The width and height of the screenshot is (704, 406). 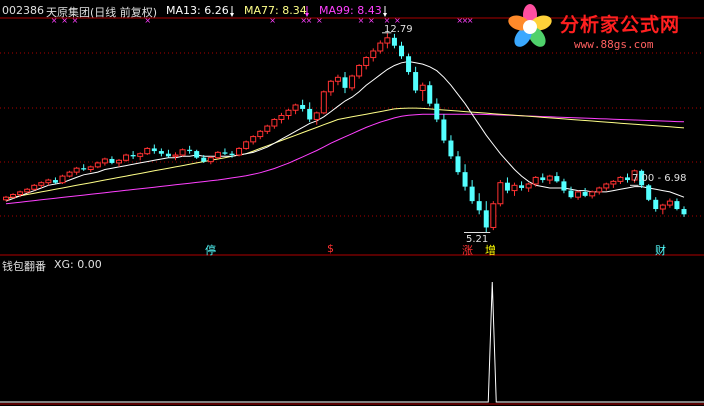 I want to click on high-price-label: 12.79, so click(x=398, y=29).